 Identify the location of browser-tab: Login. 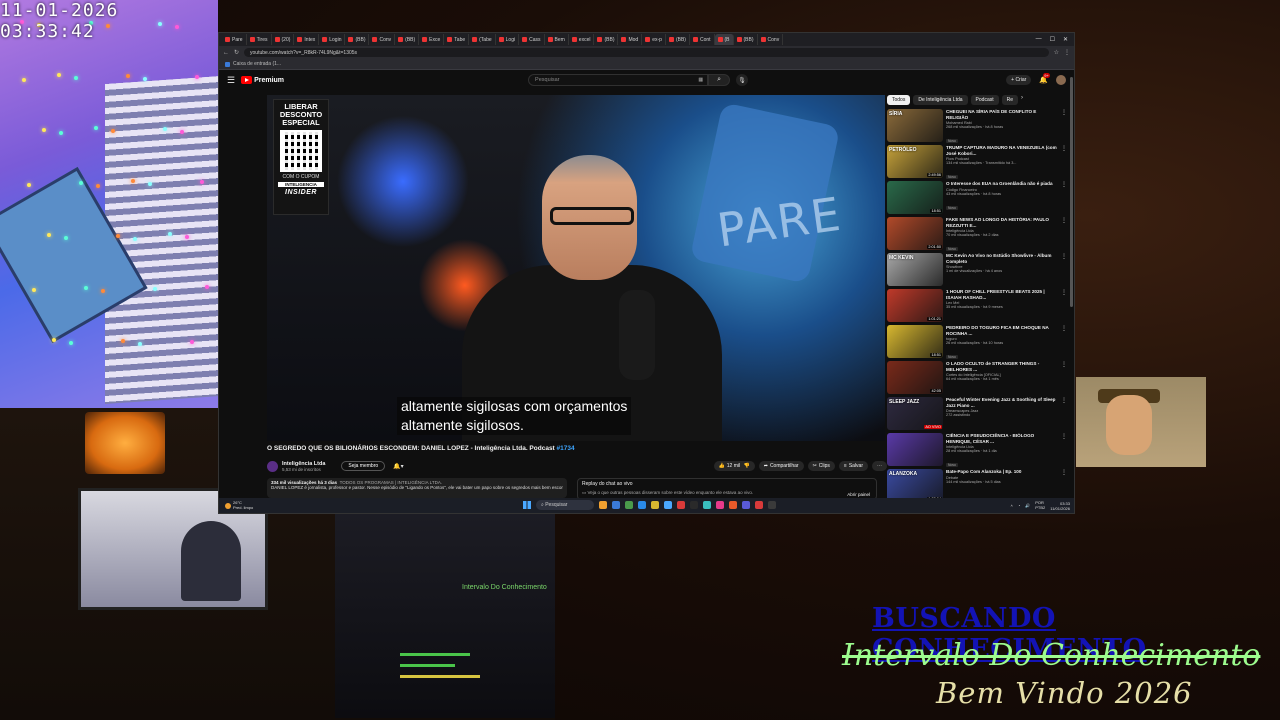
(332, 39).